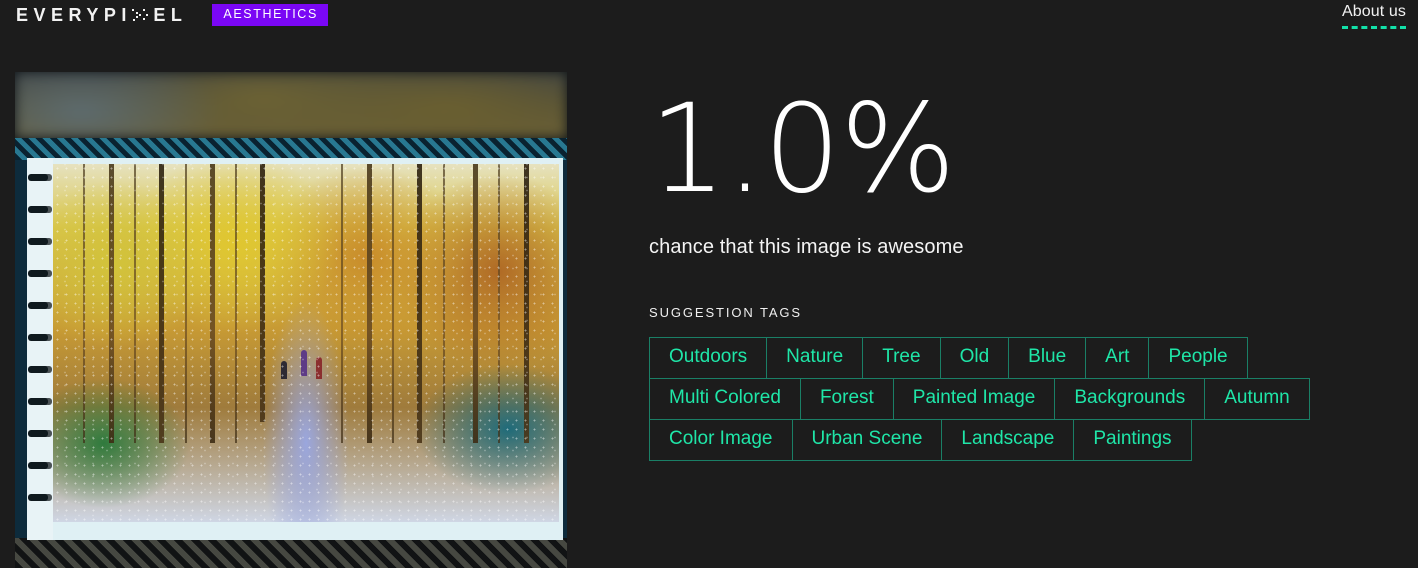  What do you see at coordinates (806, 247) in the screenshot?
I see `score-caption: chance that this image is awesome` at bounding box center [806, 247].